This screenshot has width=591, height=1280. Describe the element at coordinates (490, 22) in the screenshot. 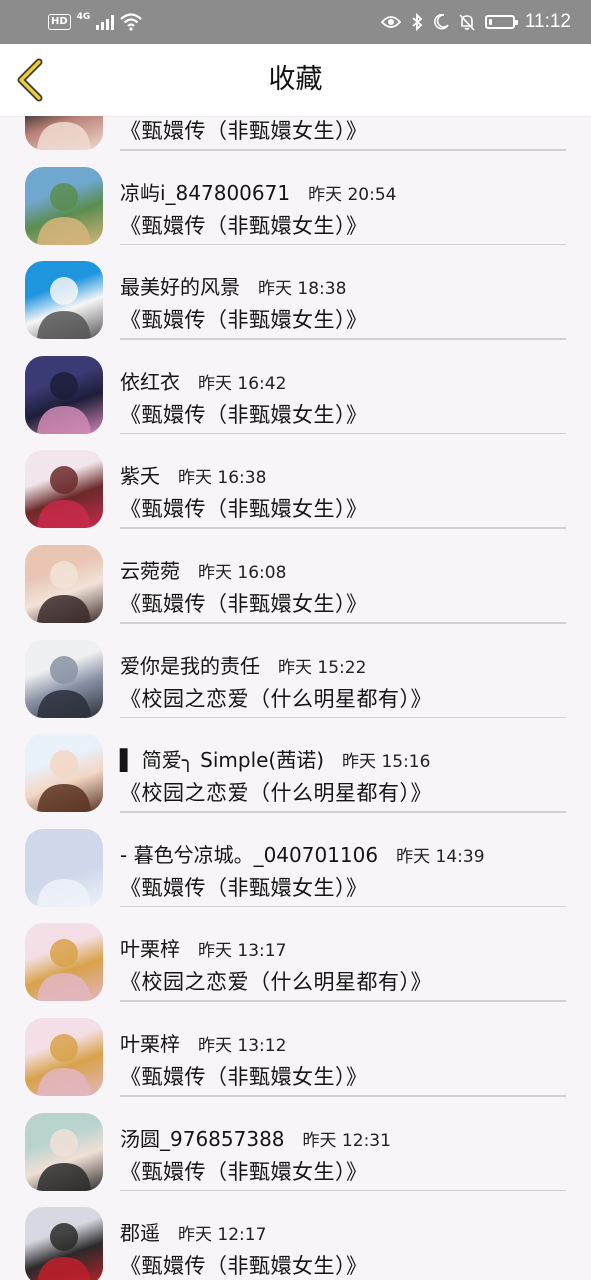

I see `battery-level-fill` at that location.